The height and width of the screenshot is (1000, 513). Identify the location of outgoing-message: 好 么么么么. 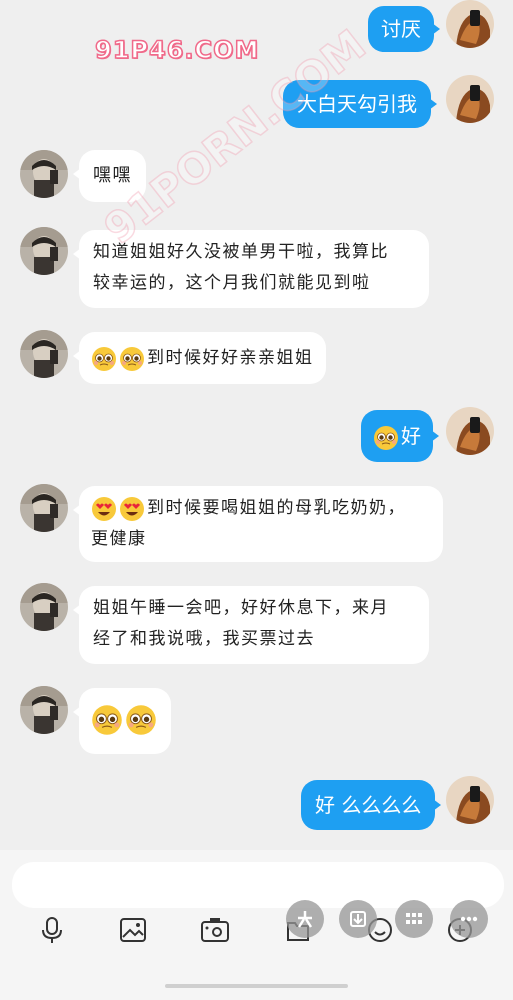
(371, 805).